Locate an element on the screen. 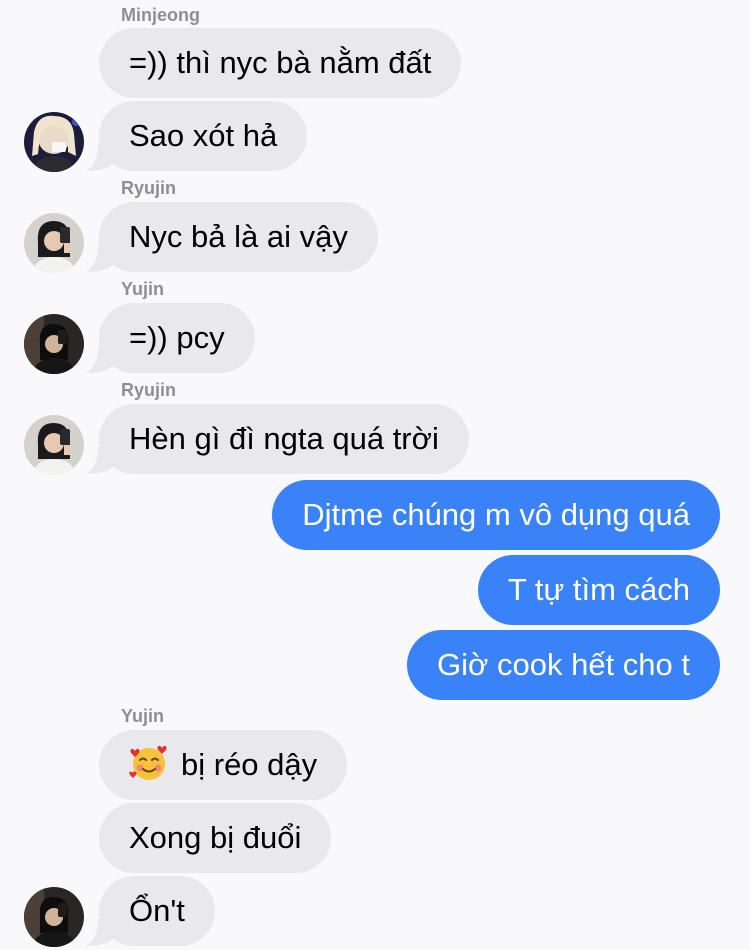 This screenshot has height=950, width=750. message-bubble-incoming: Xong bị đuổi is located at coordinates (215, 838).